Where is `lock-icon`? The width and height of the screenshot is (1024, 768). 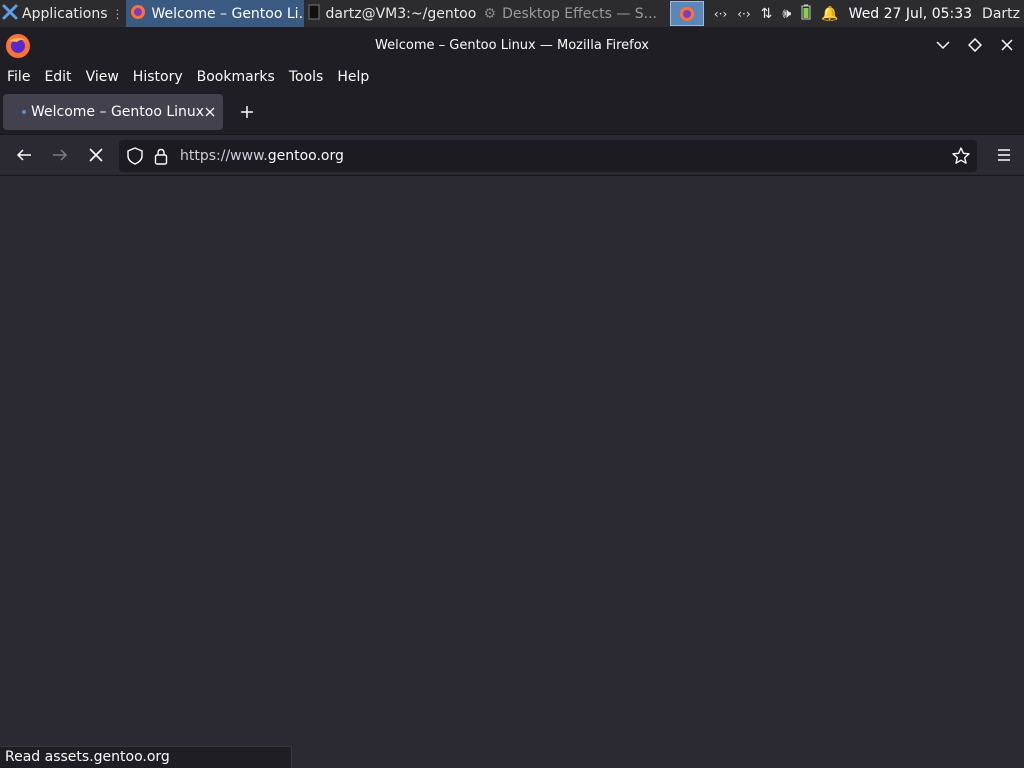 lock-icon is located at coordinates (161, 156).